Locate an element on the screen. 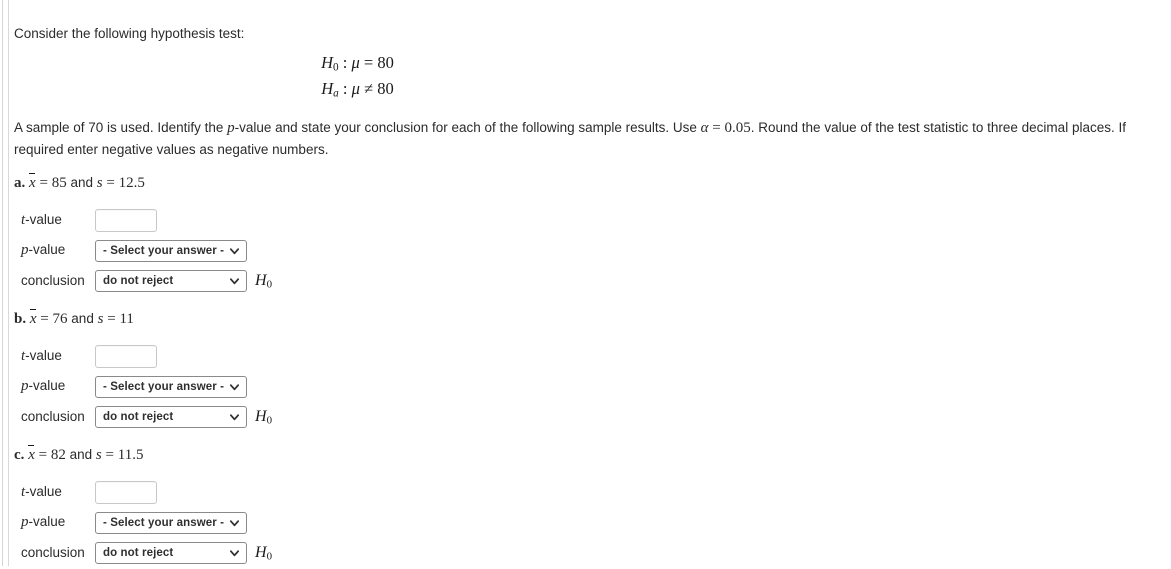 This screenshot has height=569, width=1171. hypothesis-alternative-relation: : is located at coordinates (345, 89).